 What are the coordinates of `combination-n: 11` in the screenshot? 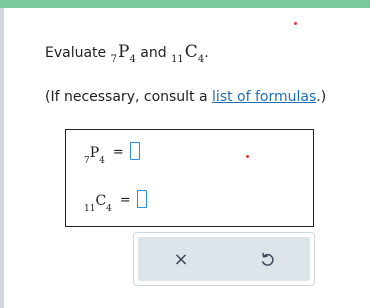 It's located at (177, 59).